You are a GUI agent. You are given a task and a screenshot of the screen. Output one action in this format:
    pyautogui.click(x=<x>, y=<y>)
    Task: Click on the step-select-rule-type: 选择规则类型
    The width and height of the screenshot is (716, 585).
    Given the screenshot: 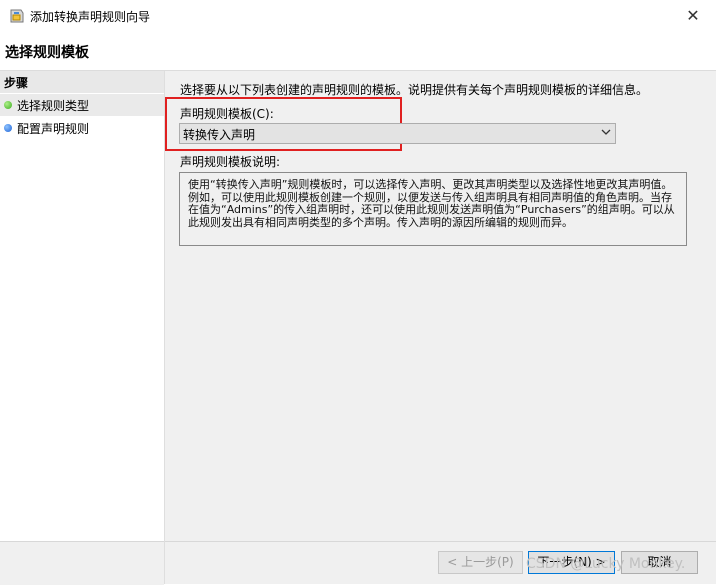 What is the action you would take?
    pyautogui.click(x=82, y=105)
    